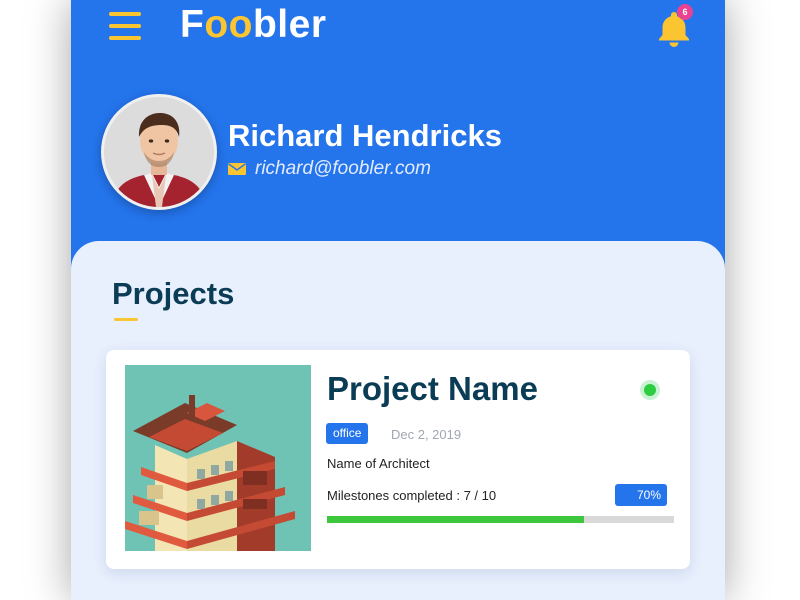 The image size is (800, 600). What do you see at coordinates (674, 26) in the screenshot?
I see `notifications-button: 6` at bounding box center [674, 26].